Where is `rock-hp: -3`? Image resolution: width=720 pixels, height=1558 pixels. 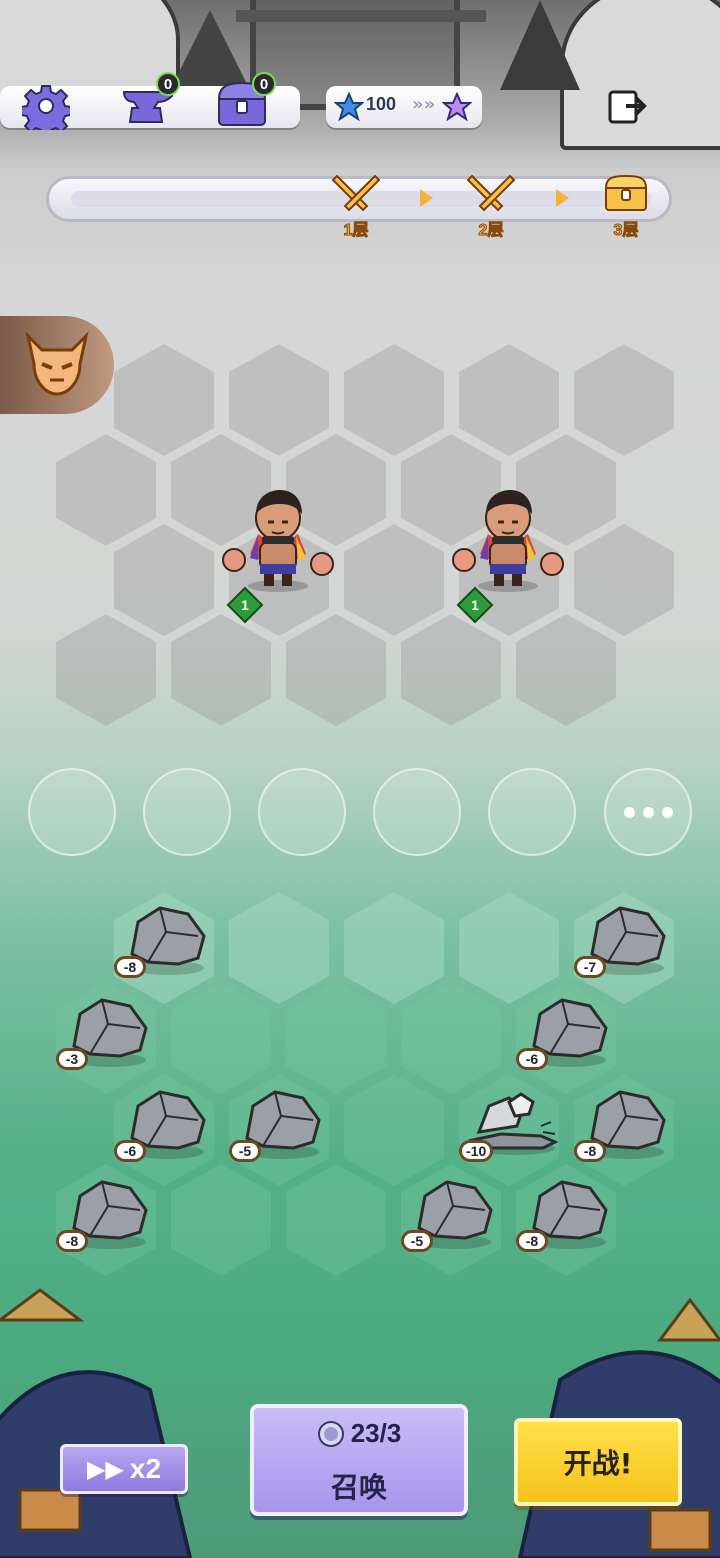 rock-hp: -3 is located at coordinates (72, 1059).